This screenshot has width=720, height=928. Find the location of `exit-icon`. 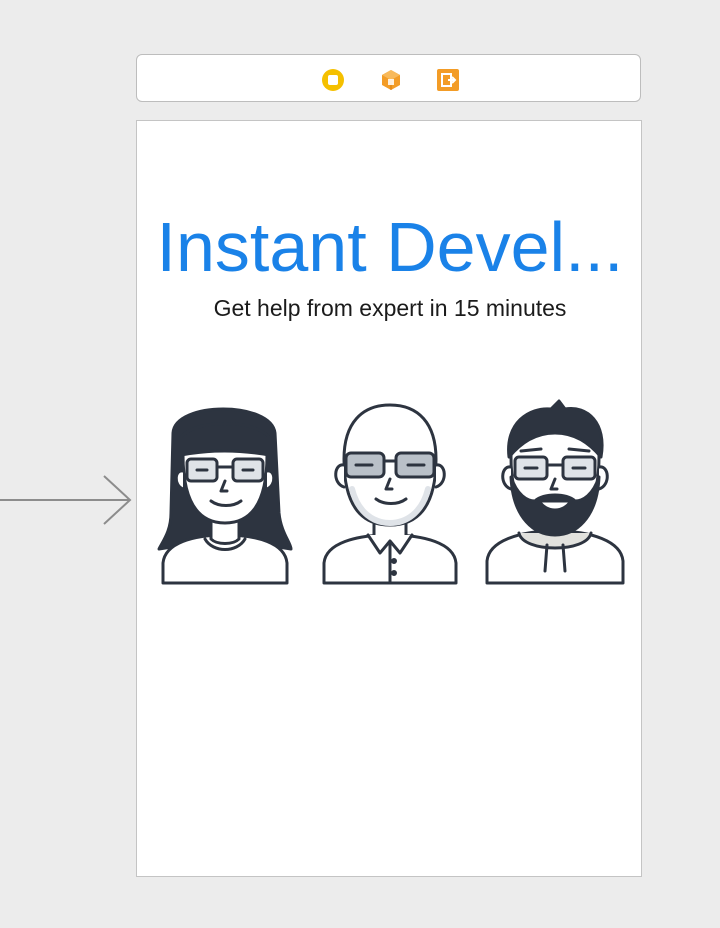

exit-icon is located at coordinates (448, 80).